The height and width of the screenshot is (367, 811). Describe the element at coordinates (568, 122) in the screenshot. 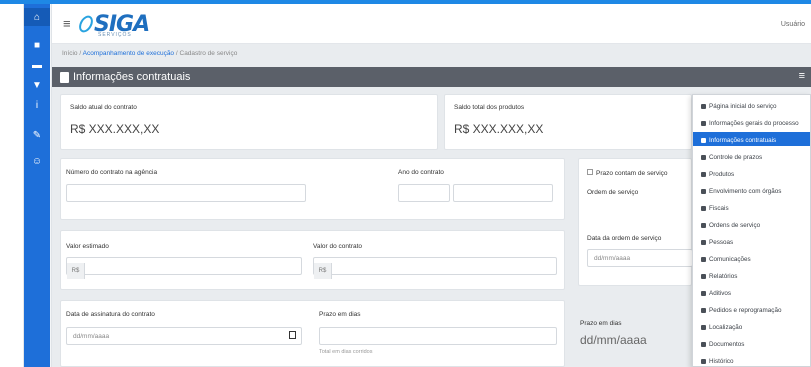

I see `saldo-total-card: Saldo total dos produtos R$ XXX.XXX,XX` at that location.